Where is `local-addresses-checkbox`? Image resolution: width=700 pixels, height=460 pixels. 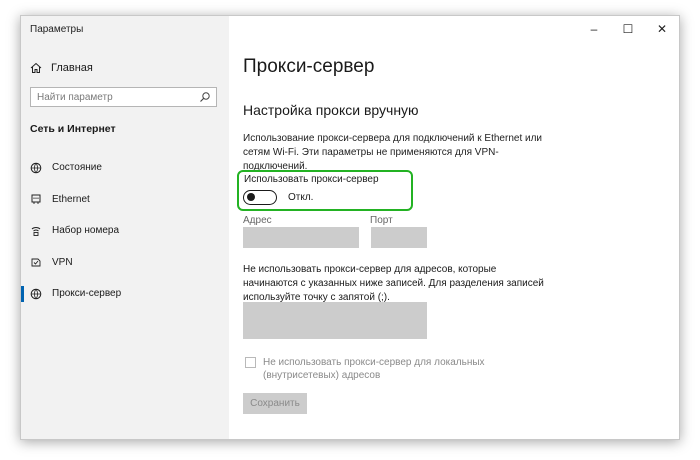
local-addresses-checkbox is located at coordinates (250, 362).